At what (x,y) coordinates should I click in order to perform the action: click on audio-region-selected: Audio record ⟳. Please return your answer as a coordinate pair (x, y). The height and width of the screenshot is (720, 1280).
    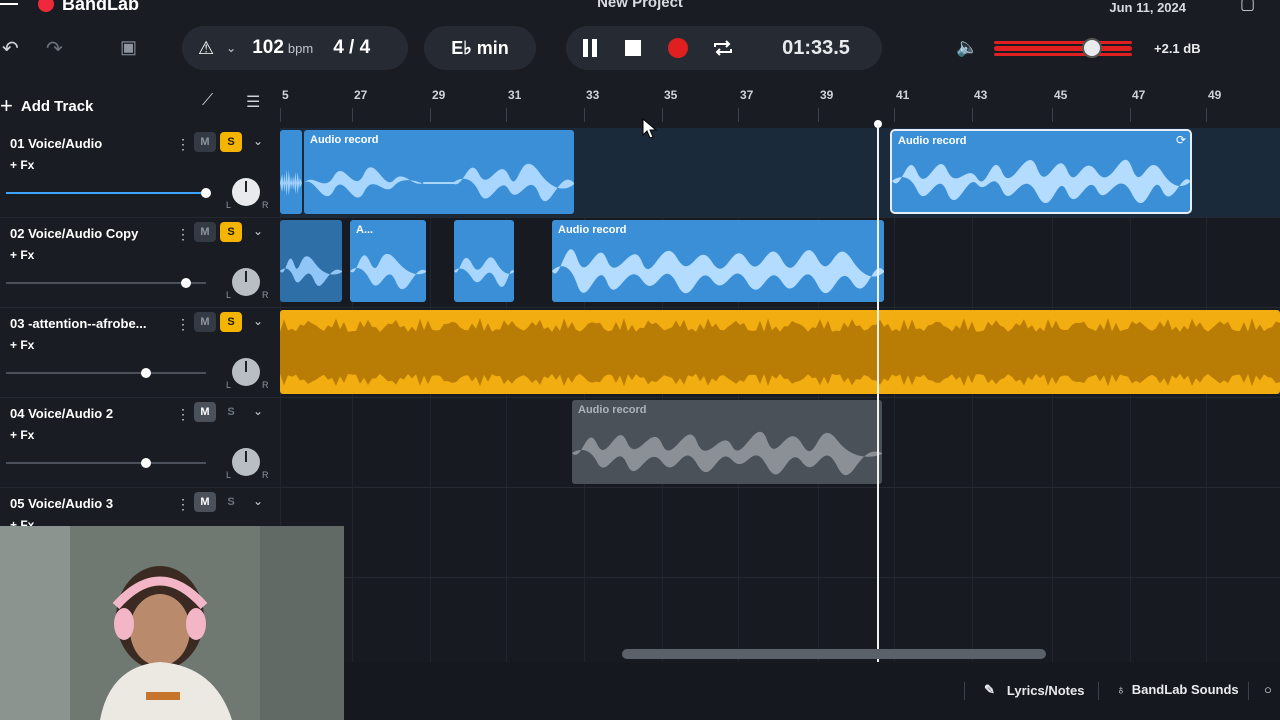
    Looking at the image, I should click on (1041, 171).